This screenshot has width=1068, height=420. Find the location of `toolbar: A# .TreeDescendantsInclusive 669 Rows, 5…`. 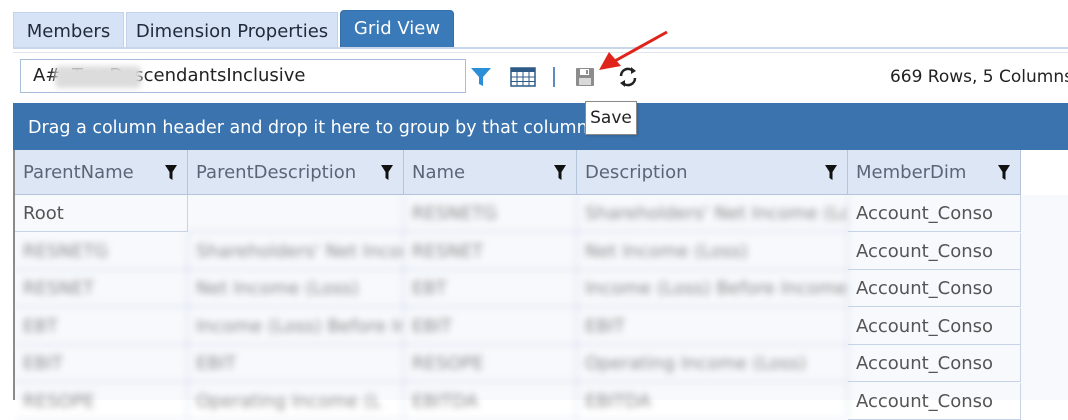

toolbar: A# .TreeDescendantsInclusive 669 Rows, 5… is located at coordinates (540, 75).